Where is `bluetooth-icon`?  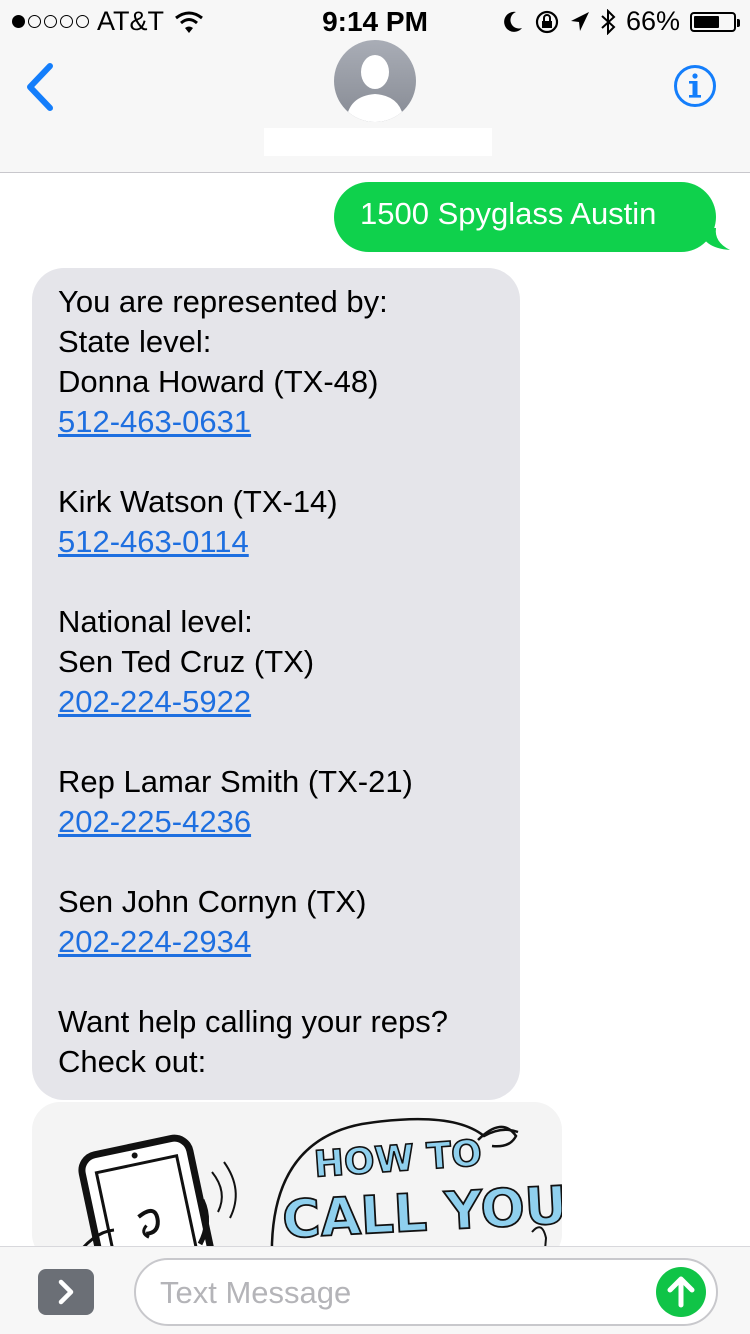 bluetooth-icon is located at coordinates (608, 21).